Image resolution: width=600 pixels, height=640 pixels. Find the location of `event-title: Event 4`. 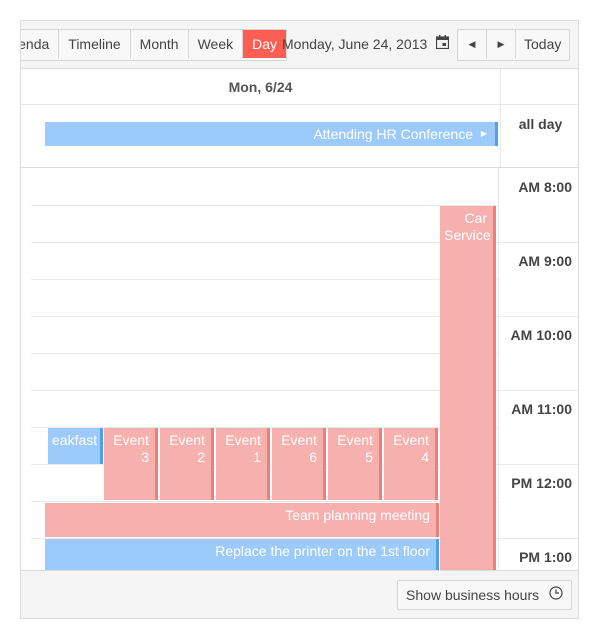

event-title: Event 4 is located at coordinates (411, 448).